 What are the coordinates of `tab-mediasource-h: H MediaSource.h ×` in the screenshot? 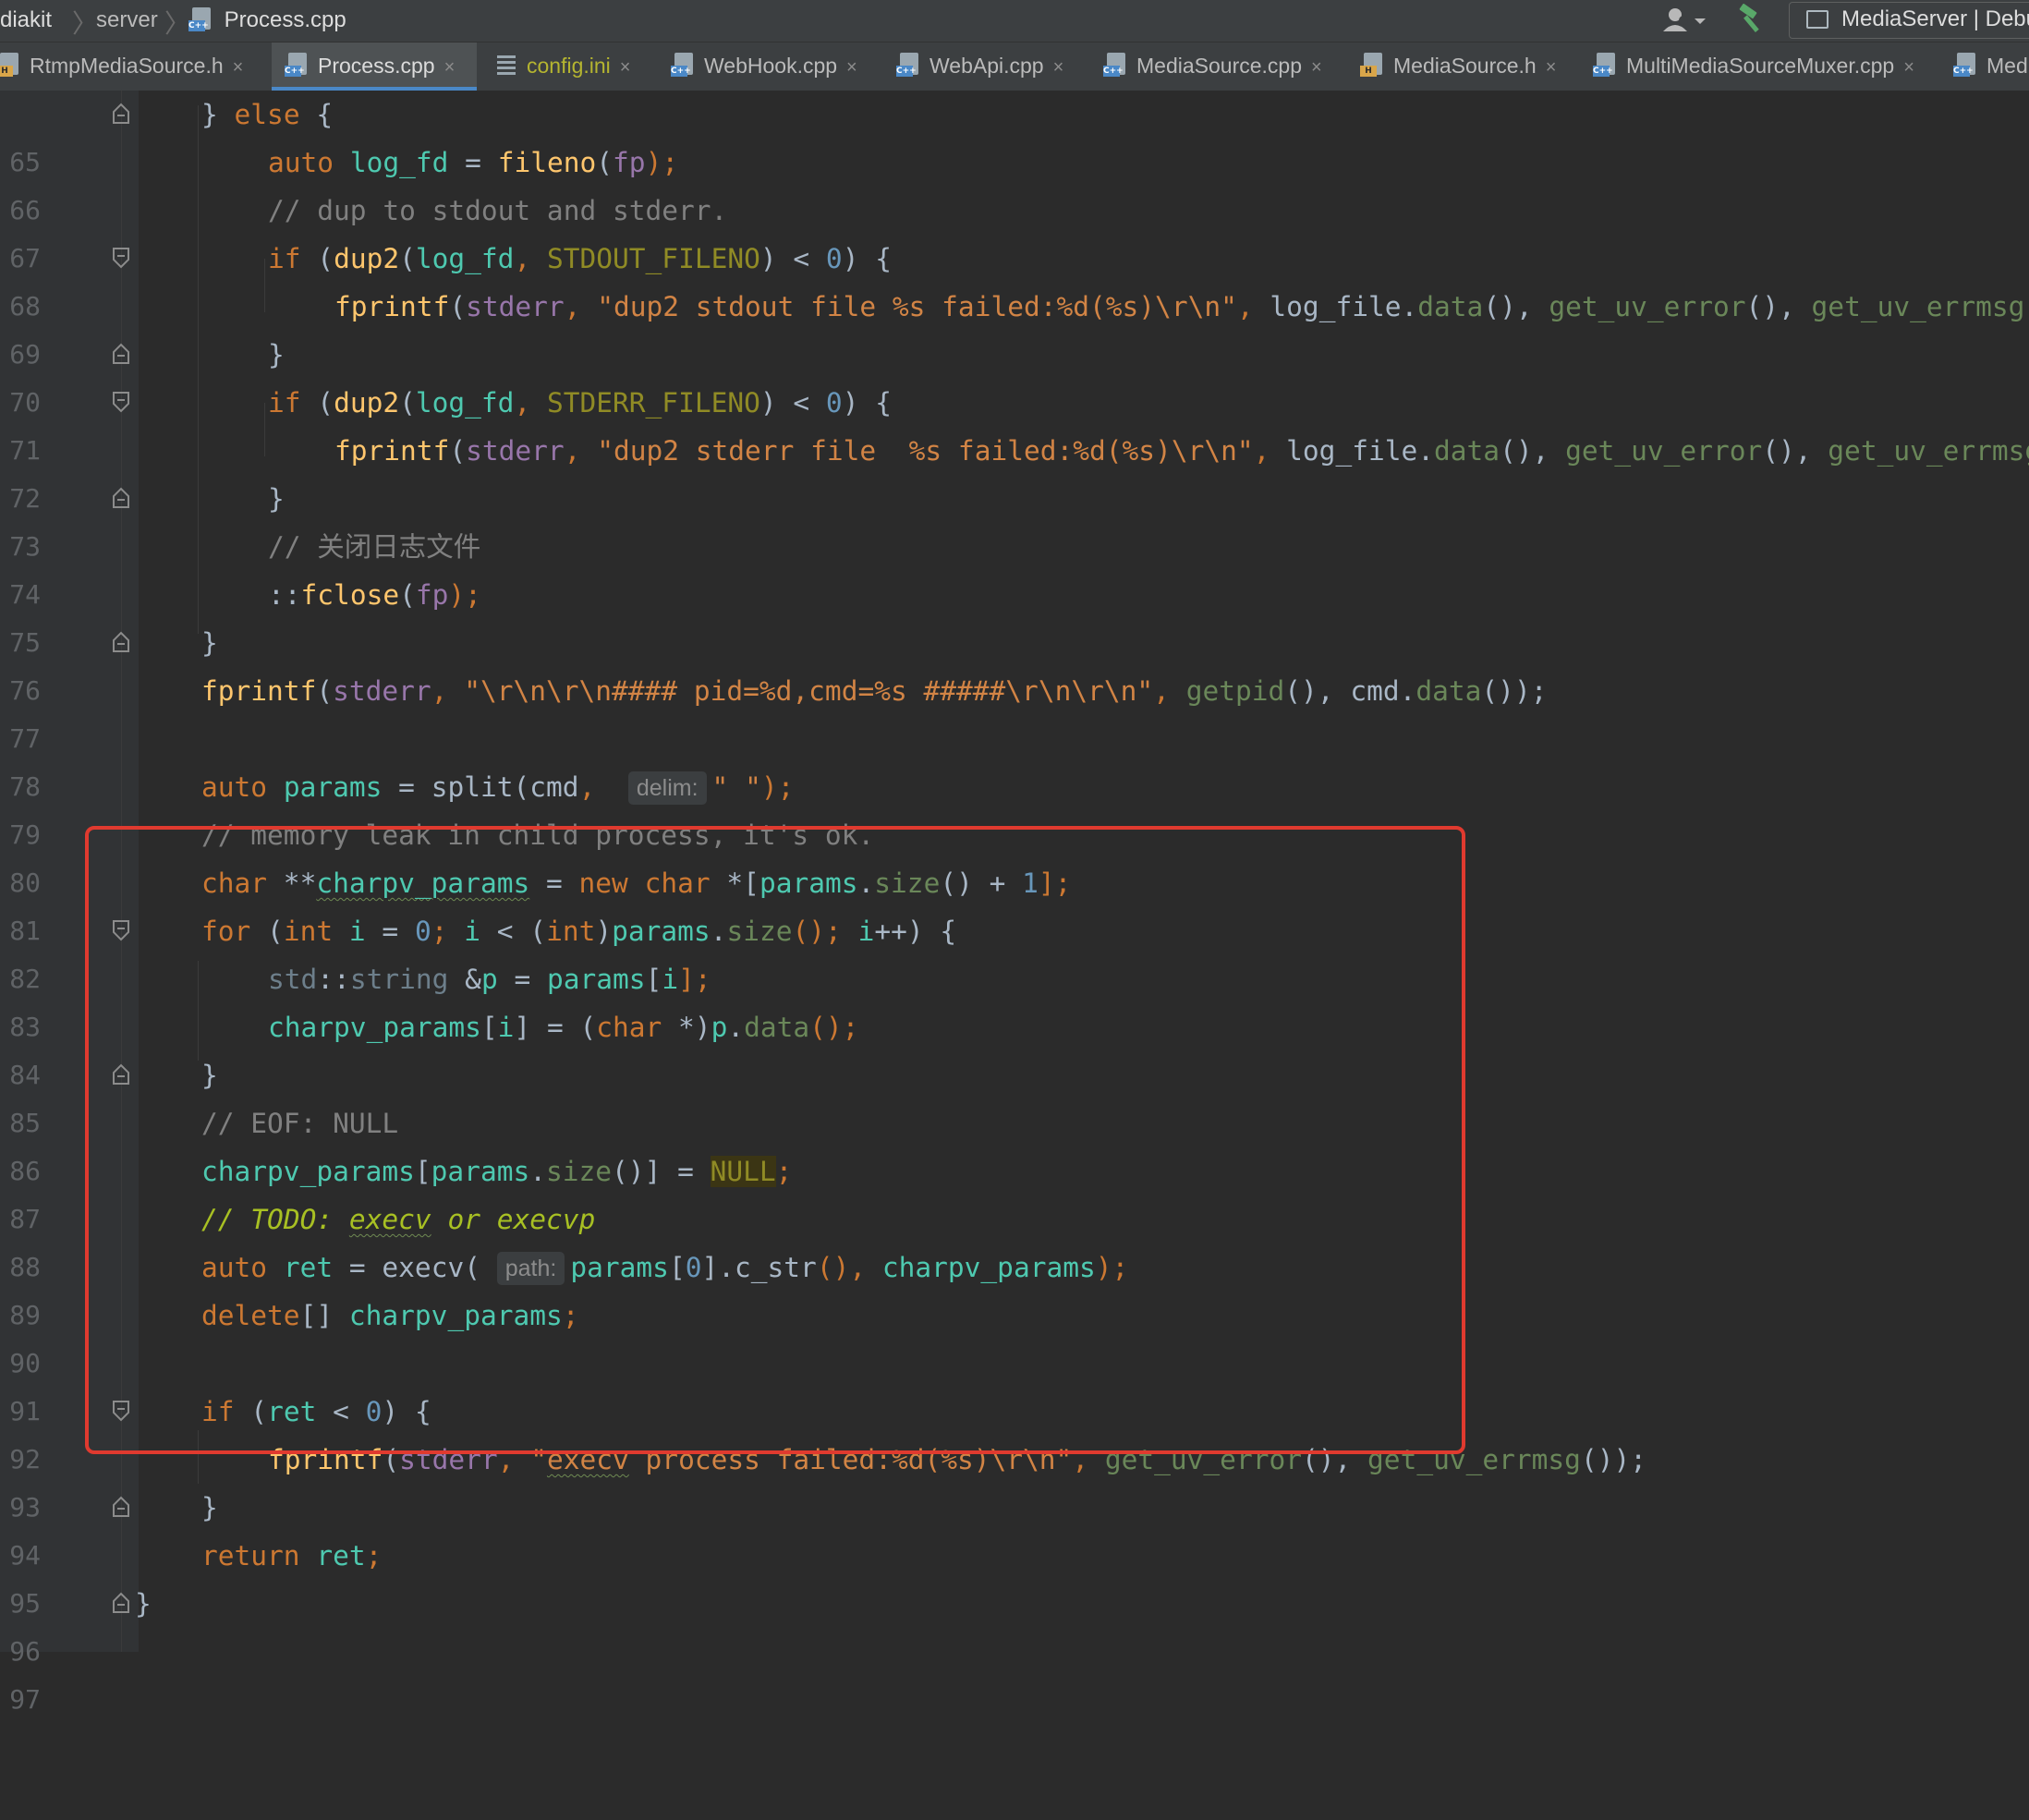 It's located at (1458, 66).